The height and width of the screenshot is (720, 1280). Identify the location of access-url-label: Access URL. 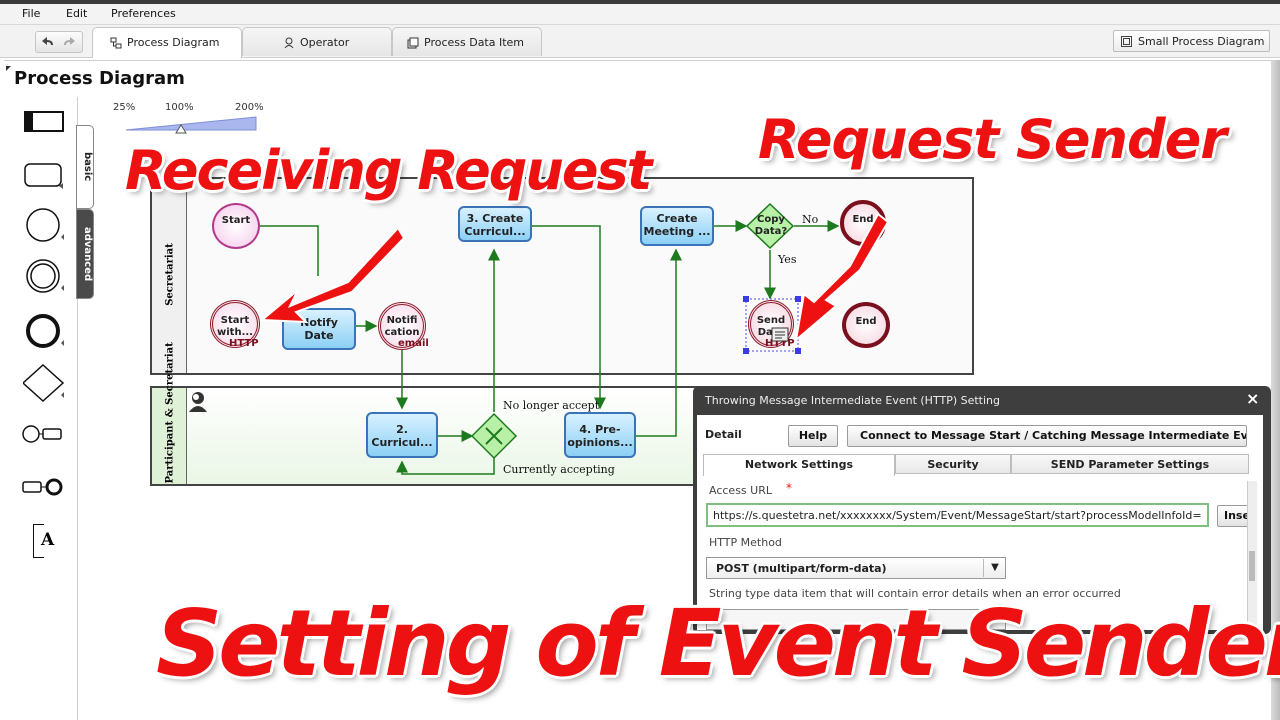
(740, 490).